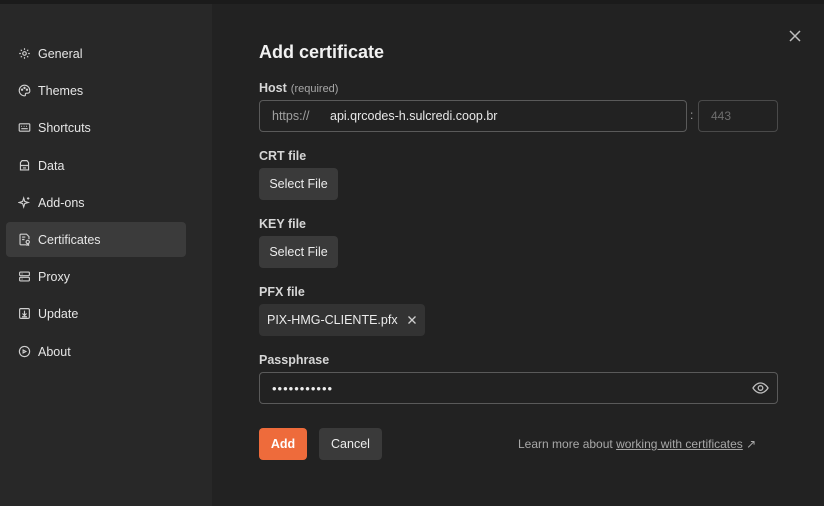  I want to click on working-with-certificates-link: working with certificates, so click(679, 444).